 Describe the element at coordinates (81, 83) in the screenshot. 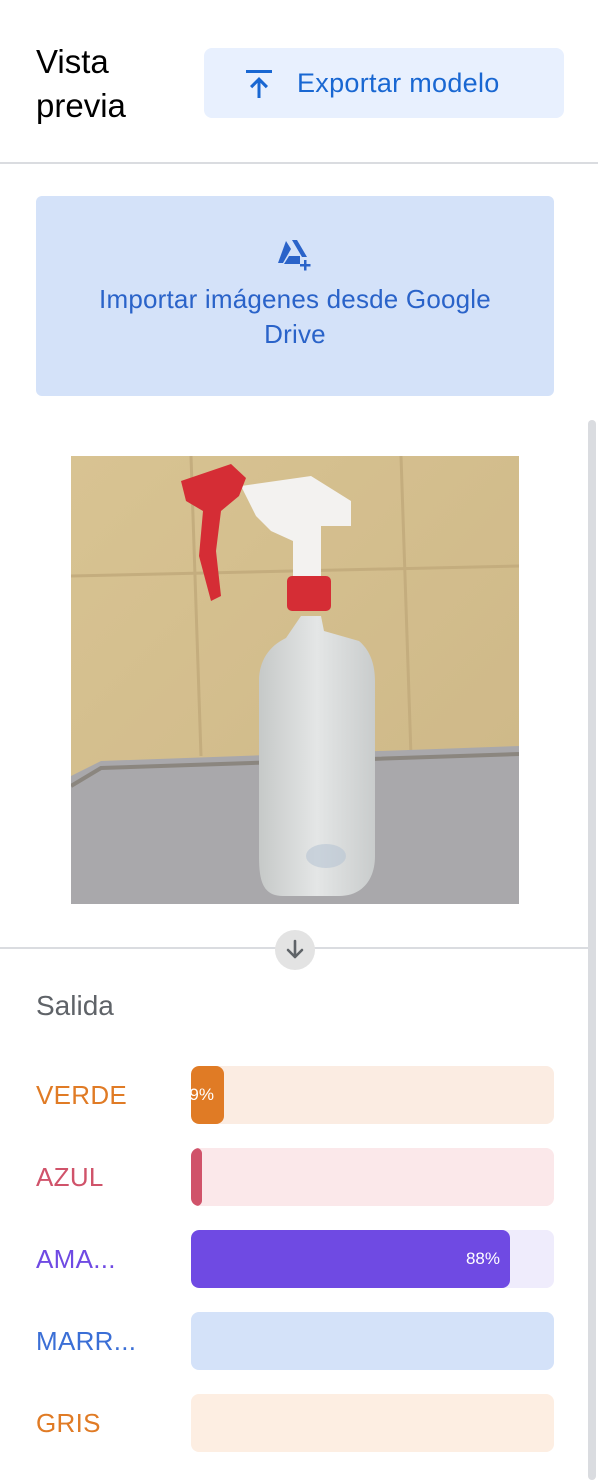

I see `page-title: Vista previa` at that location.